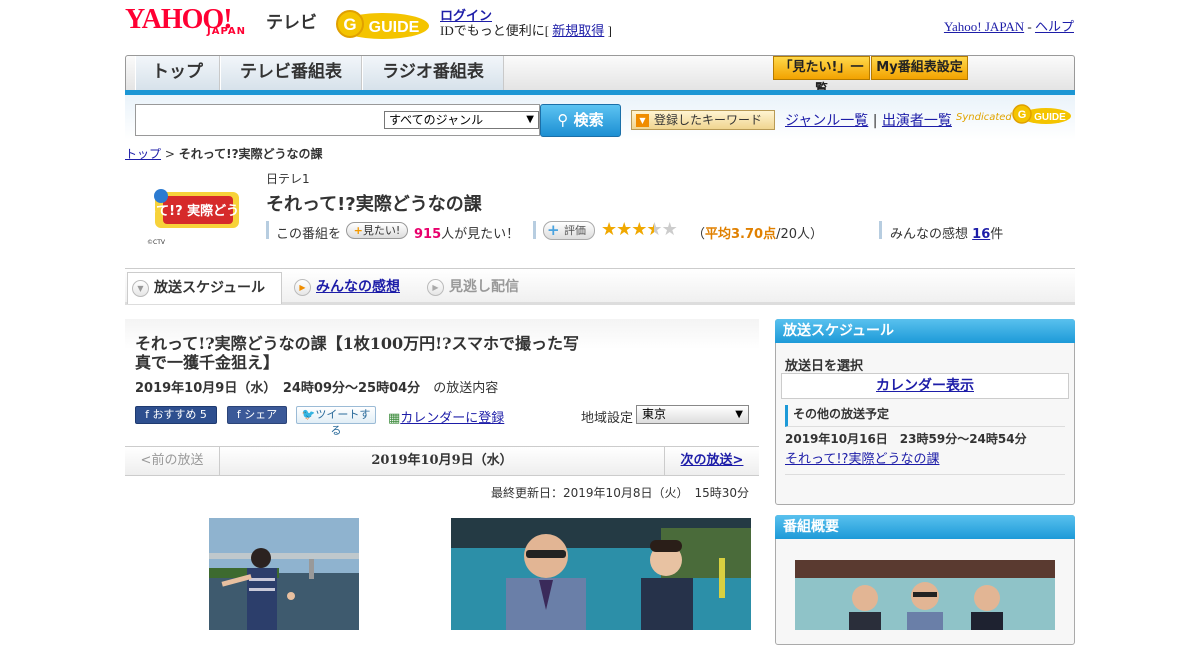  Describe the element at coordinates (984, 26) in the screenshot. I see `yahoo-japan-link: Yahoo! JAPAN` at that location.